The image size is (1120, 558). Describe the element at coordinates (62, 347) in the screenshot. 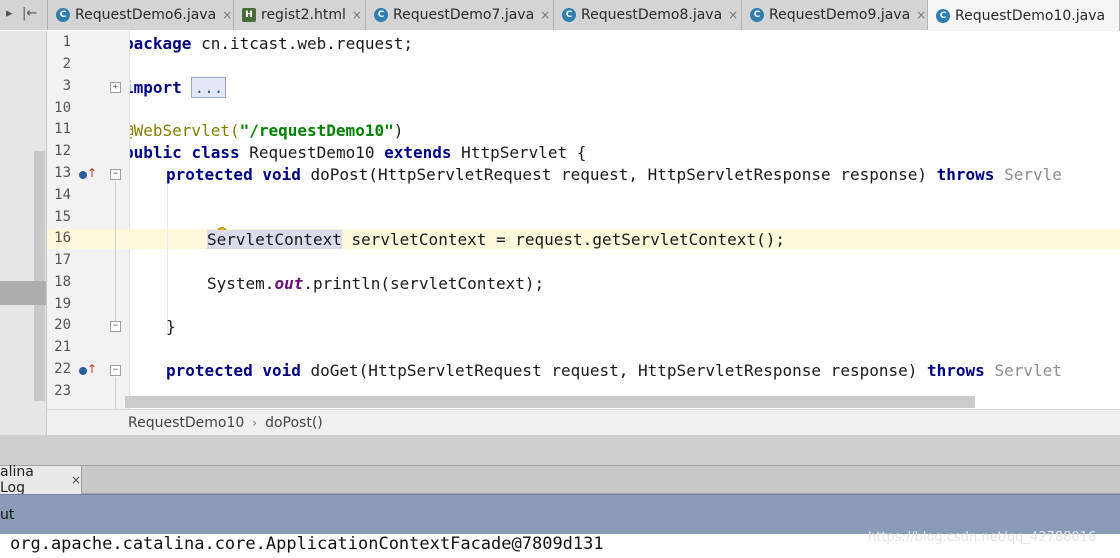

I see `line-number: 21` at that location.